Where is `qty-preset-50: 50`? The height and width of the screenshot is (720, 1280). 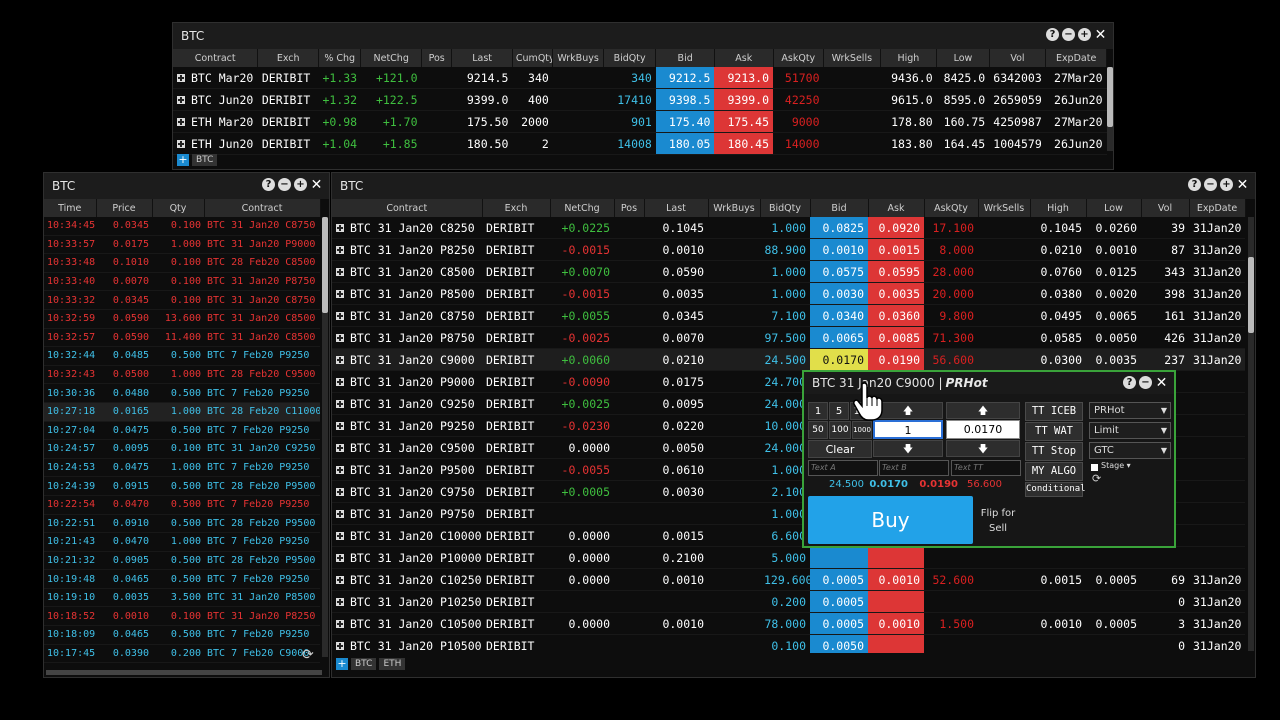 qty-preset-50: 50 is located at coordinates (818, 430).